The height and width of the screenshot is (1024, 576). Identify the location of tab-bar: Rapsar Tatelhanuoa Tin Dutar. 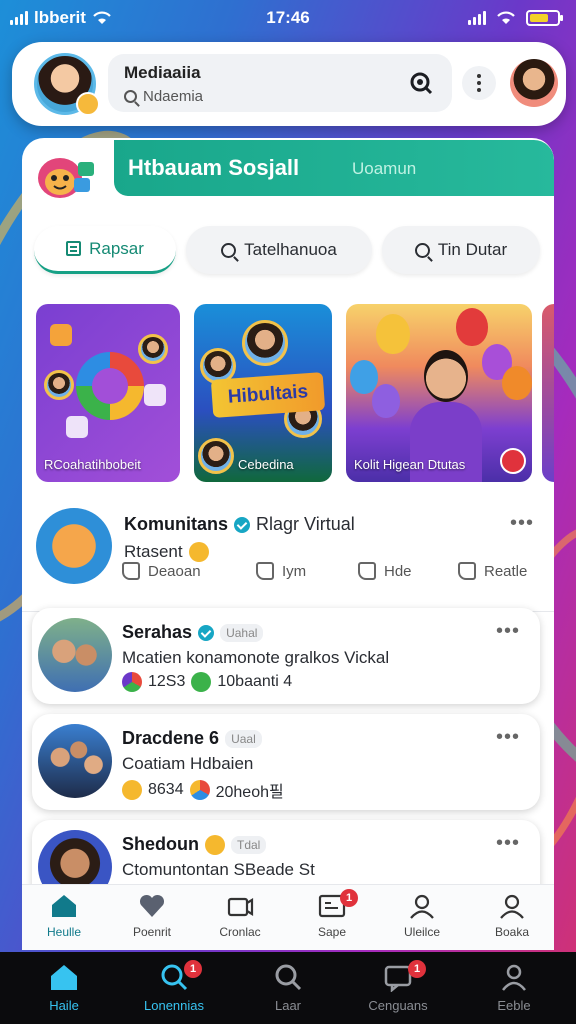
(289, 251).